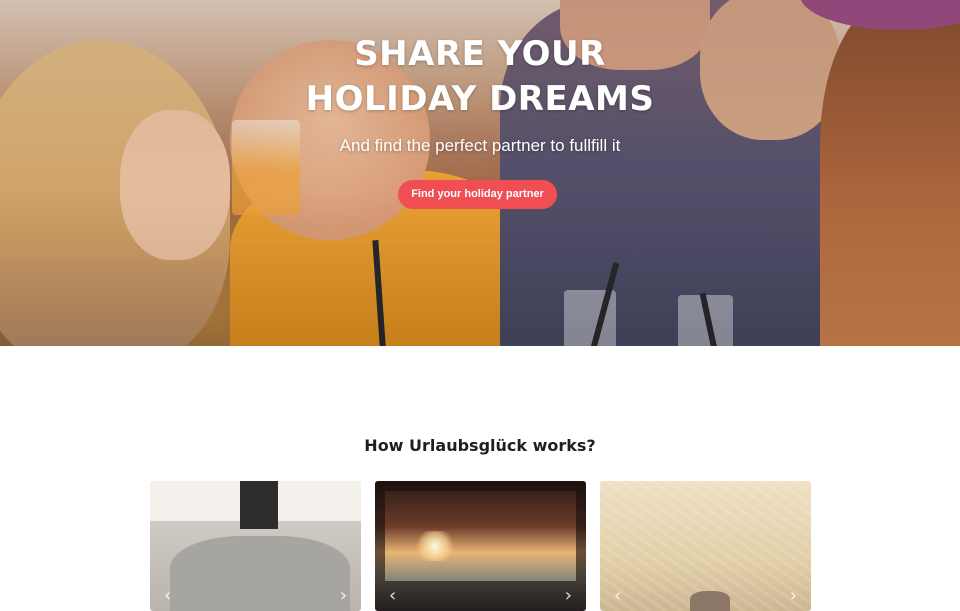 This screenshot has width=960, height=611. Describe the element at coordinates (705, 546) in the screenshot. I see `how-it-works-card-3: ‹ ›` at that location.